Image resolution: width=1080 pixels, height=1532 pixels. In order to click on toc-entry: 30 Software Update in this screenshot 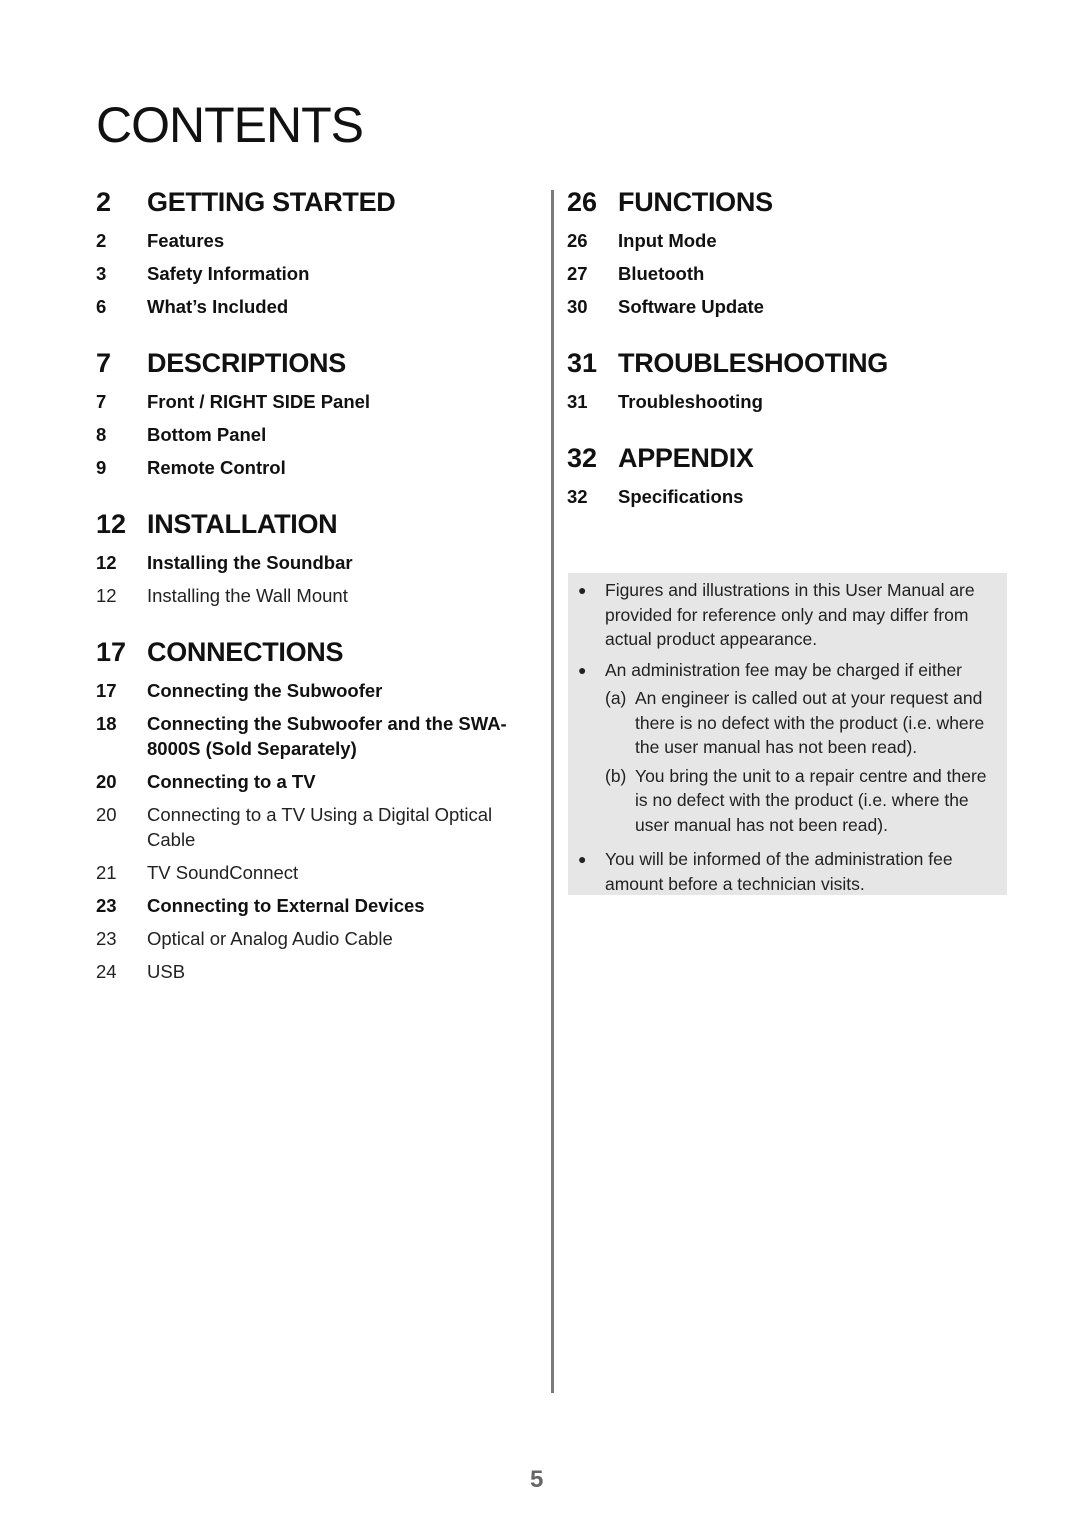, I will do `click(787, 306)`.